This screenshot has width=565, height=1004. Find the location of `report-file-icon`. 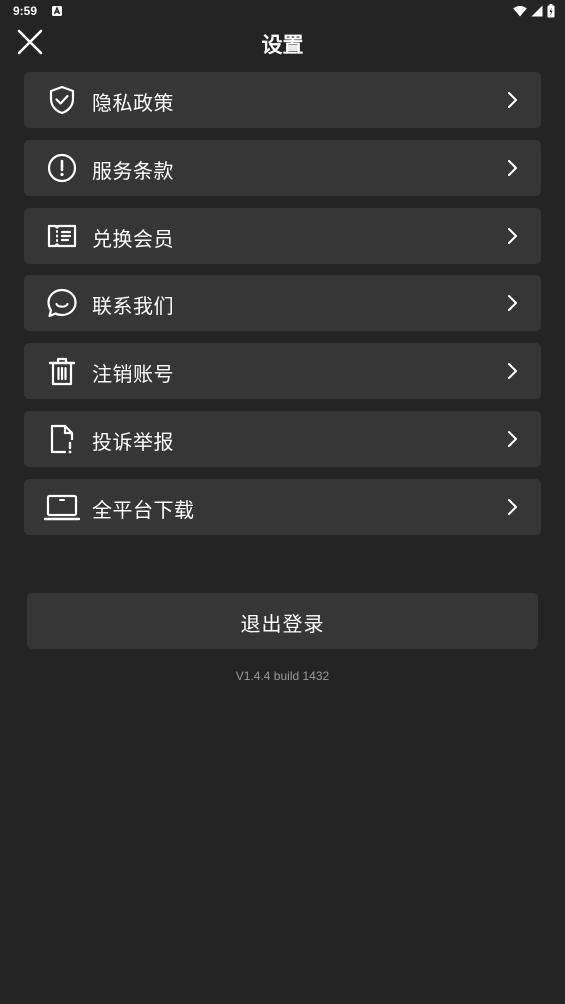

report-file-icon is located at coordinates (62, 439).